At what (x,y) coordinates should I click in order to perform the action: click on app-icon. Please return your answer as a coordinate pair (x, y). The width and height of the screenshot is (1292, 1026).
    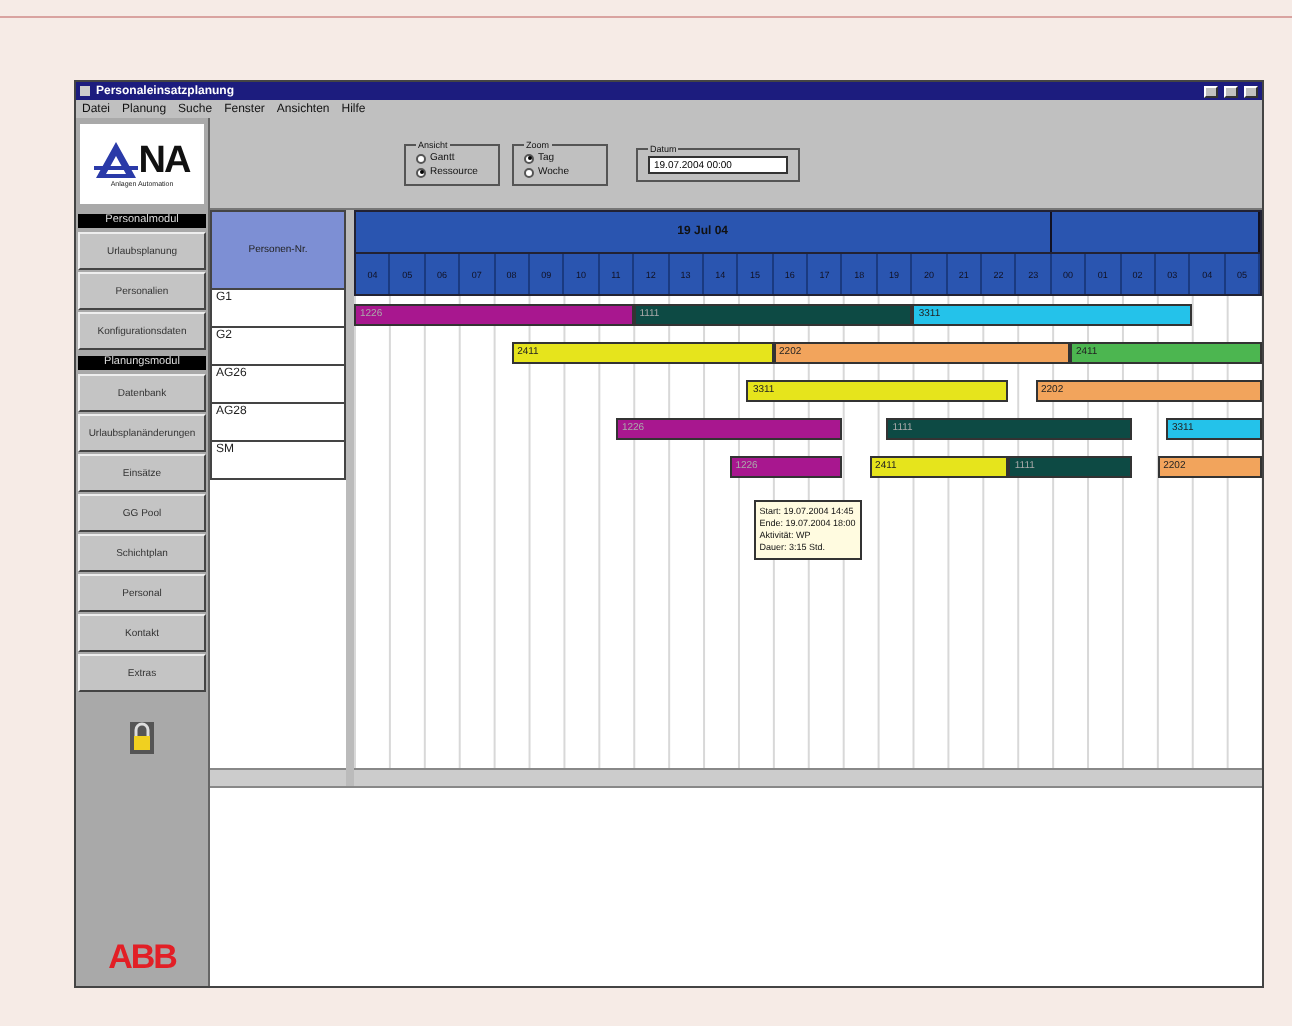
    Looking at the image, I should click on (85, 91).